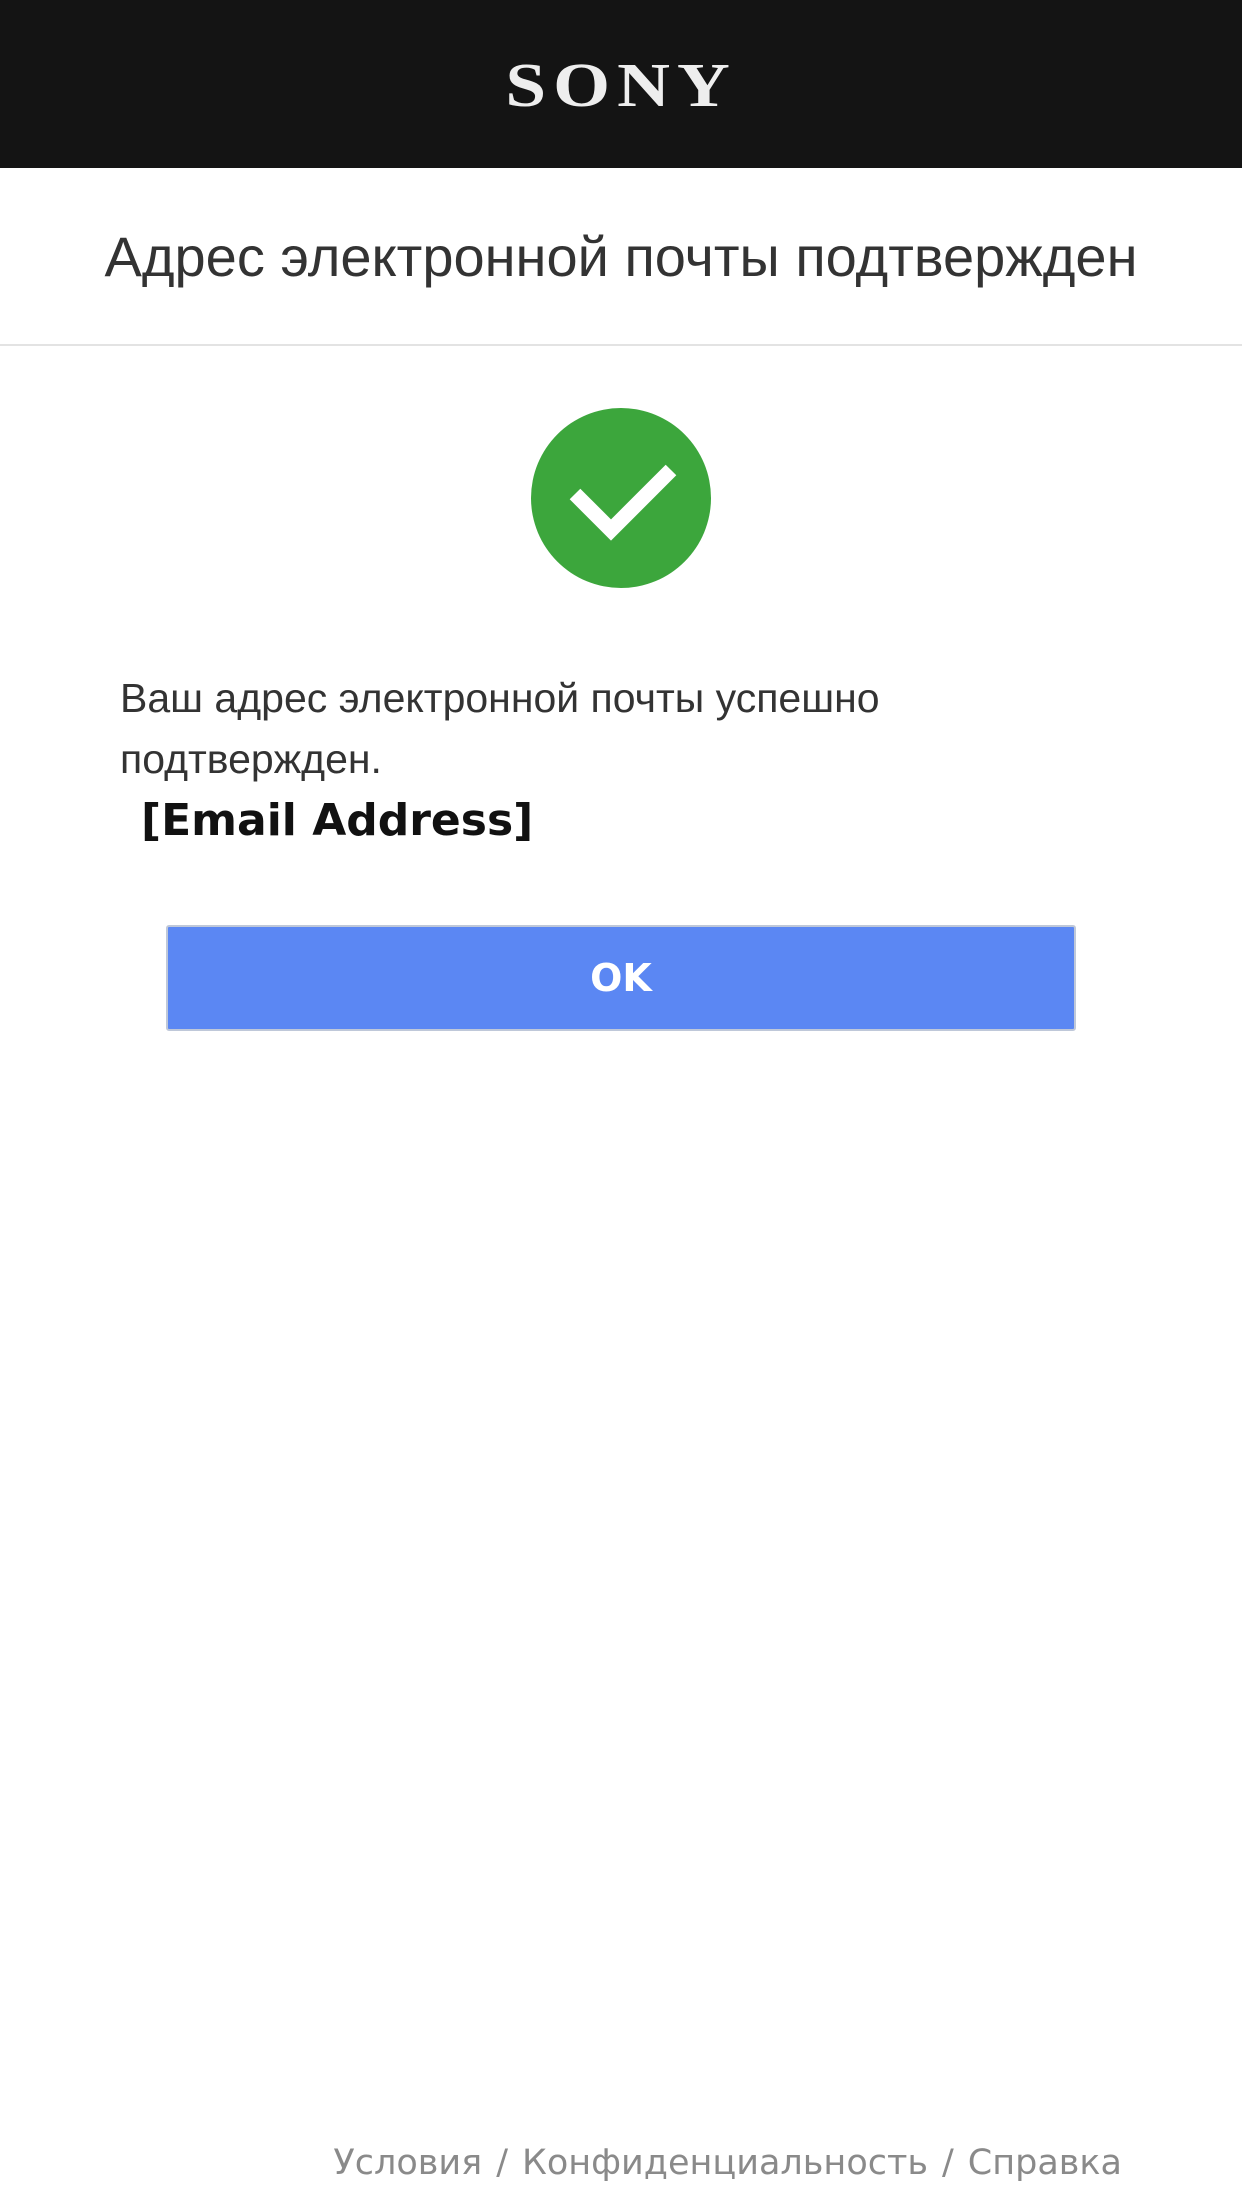  What do you see at coordinates (725, 2163) in the screenshot?
I see `footer-link-privacy: Конфиденциальность` at bounding box center [725, 2163].